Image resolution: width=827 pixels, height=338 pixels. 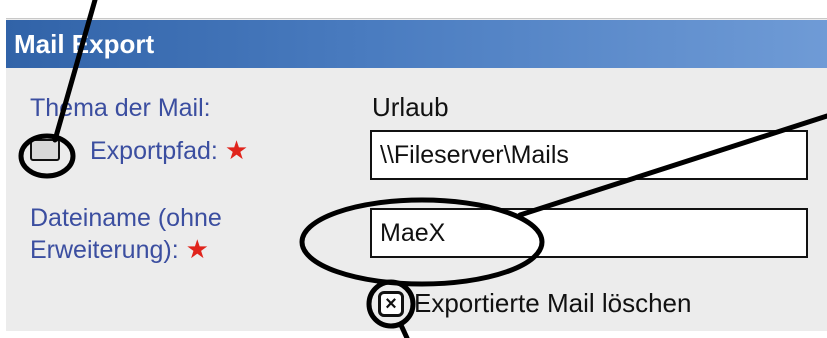 I want to click on callout-line-toggle, so click(x=75, y=71).